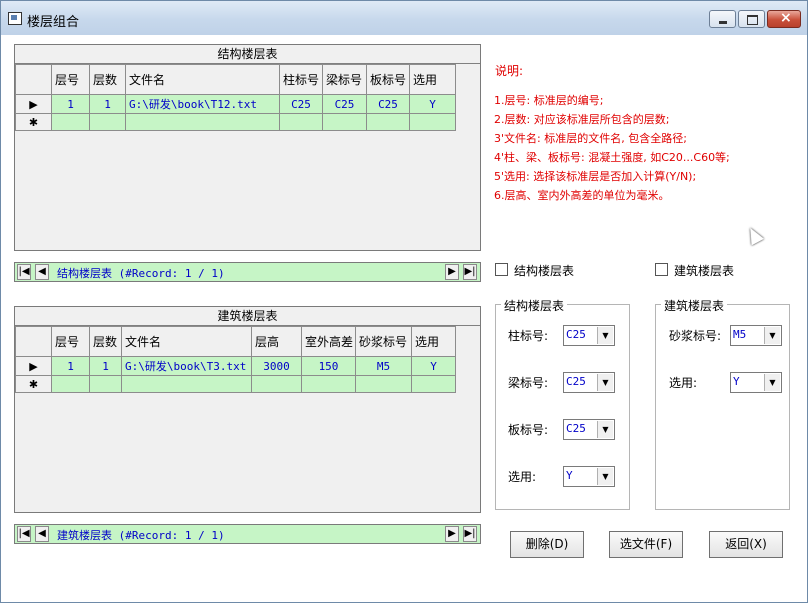 The image size is (808, 603). Describe the element at coordinates (589, 335) in the screenshot. I see `col-grade-select: C25 ▼` at that location.